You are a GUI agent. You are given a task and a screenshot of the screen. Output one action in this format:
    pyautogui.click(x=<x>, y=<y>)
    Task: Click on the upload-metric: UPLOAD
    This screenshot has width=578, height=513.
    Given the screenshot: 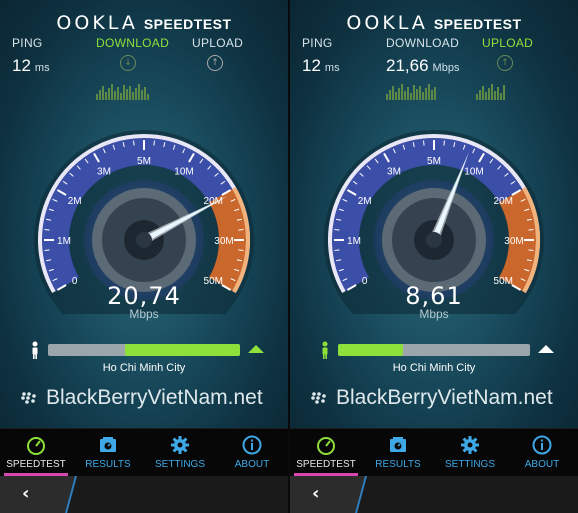 What is the action you would take?
    pyautogui.click(x=507, y=43)
    